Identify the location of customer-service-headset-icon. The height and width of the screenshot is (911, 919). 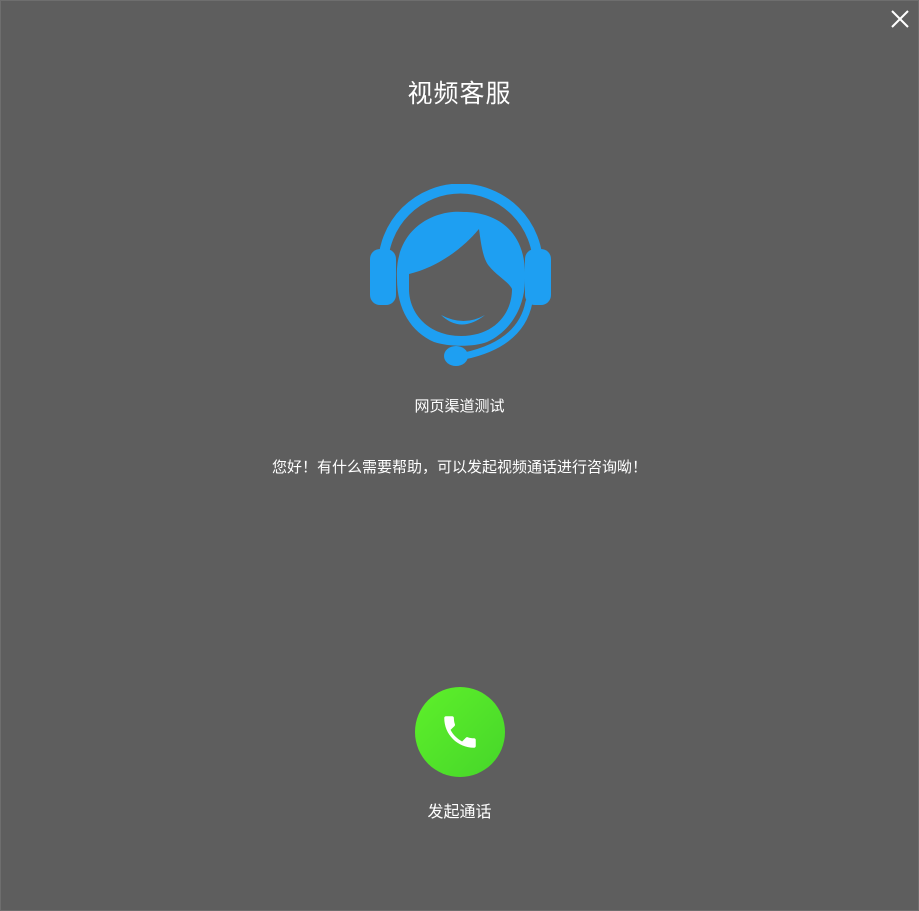
(460, 275).